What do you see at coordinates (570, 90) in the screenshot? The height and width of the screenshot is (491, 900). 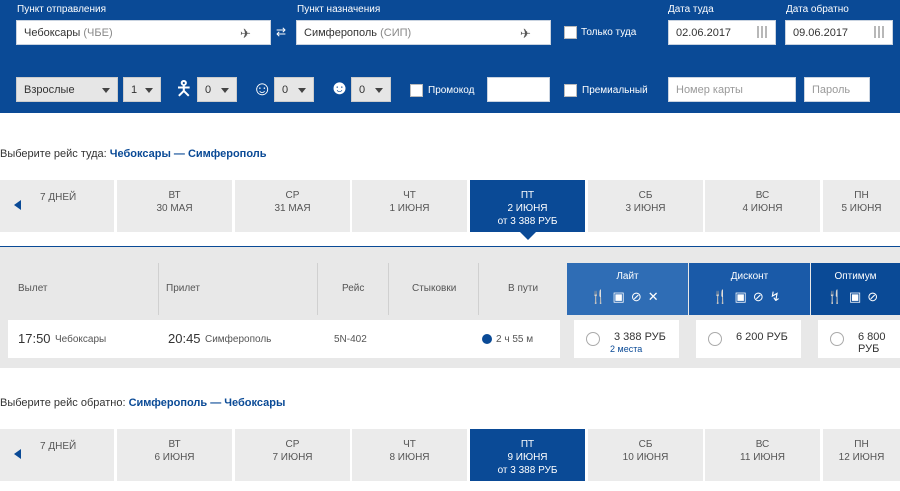 I see `premium-checkbox` at bounding box center [570, 90].